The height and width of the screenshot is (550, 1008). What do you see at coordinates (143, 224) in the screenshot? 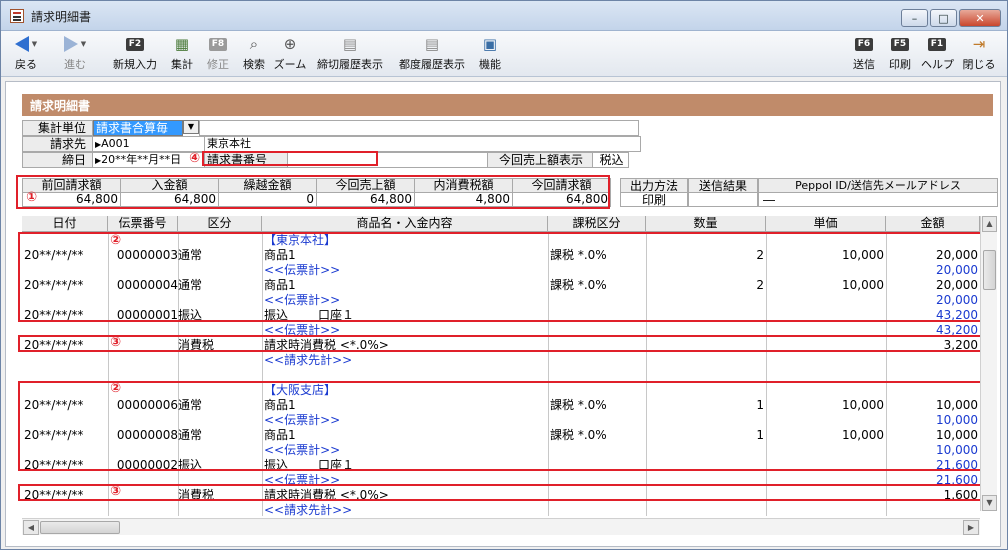
I see `column-header: 伝票番号` at bounding box center [143, 224].